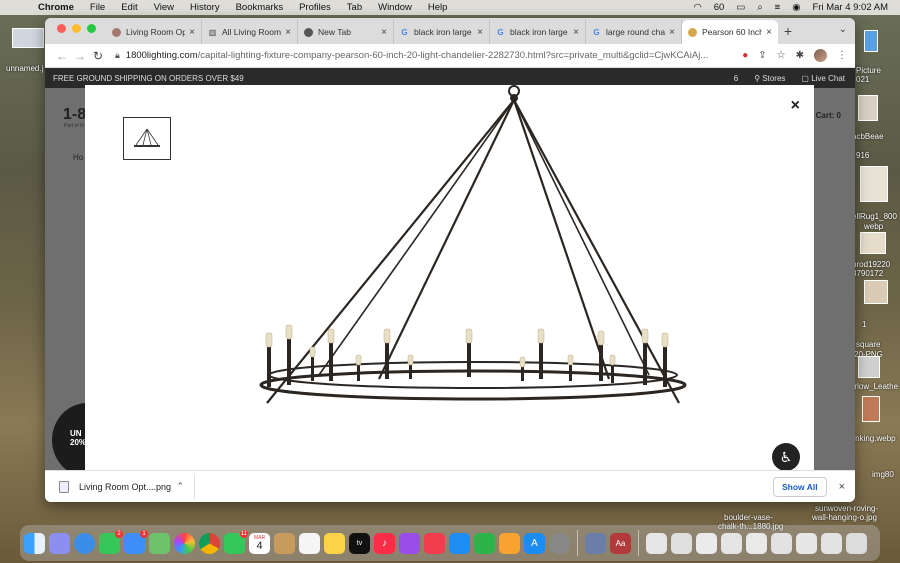  I want to click on desktop-file-label: 916, so click(862, 155).